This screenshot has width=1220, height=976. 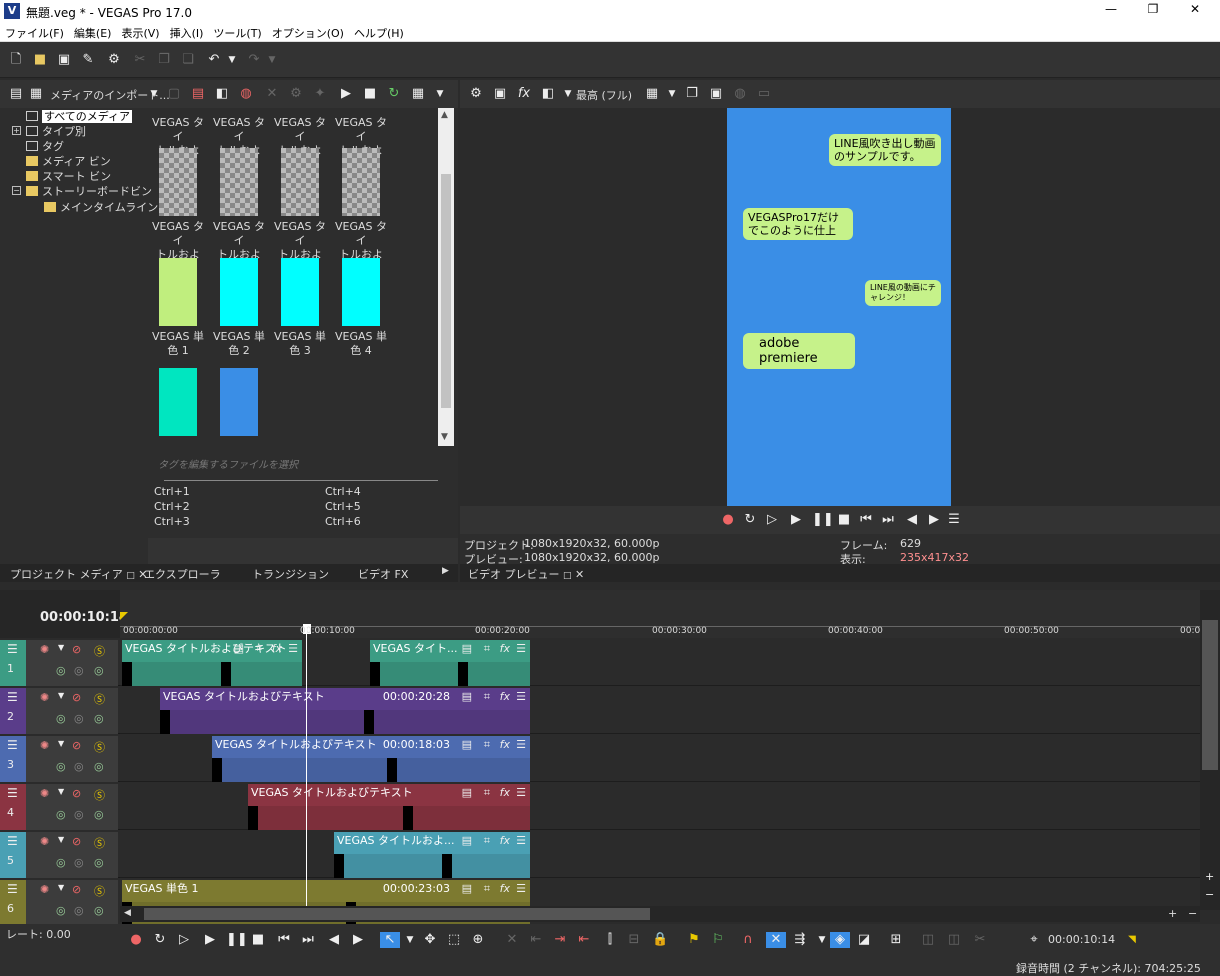 I want to click on track-lane: VEGAS タイトルおよびテキスト 00:00:18:03 ▤ ⌗ fx ☰, so click(x=660, y=759).